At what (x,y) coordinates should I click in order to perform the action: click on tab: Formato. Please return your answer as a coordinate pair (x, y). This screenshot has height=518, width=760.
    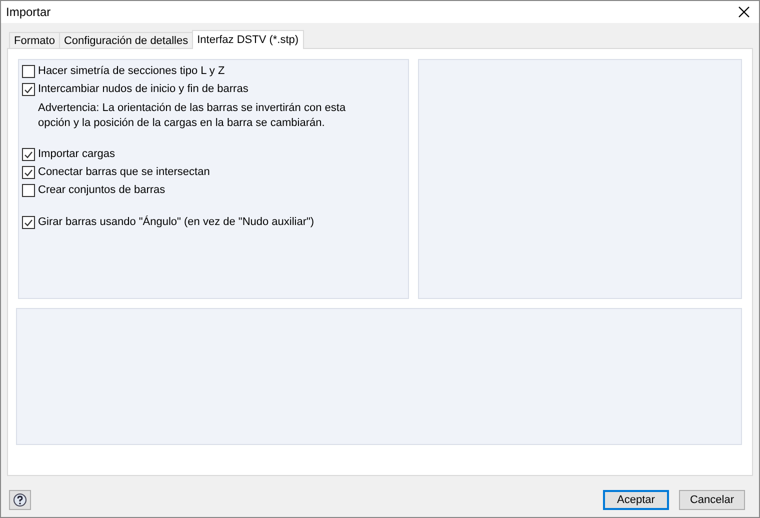
    Looking at the image, I should click on (34, 40).